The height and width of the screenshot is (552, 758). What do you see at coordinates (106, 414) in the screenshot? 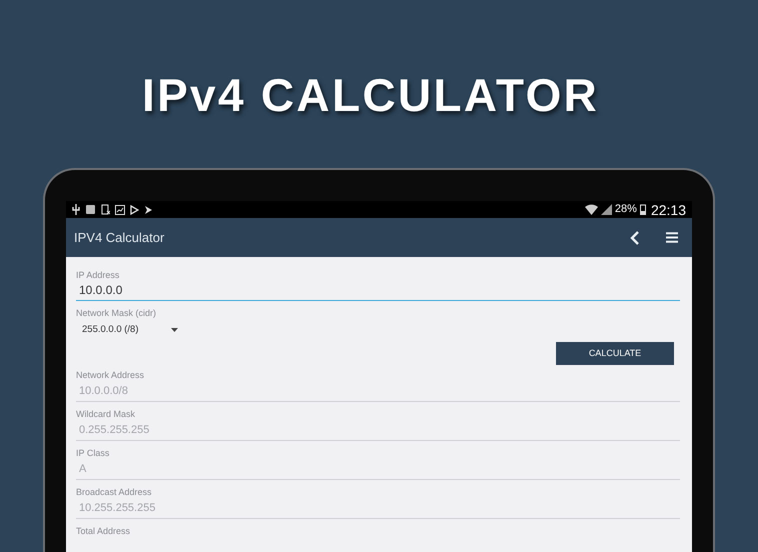
I see `field-label: Wildcard Mask` at bounding box center [106, 414].